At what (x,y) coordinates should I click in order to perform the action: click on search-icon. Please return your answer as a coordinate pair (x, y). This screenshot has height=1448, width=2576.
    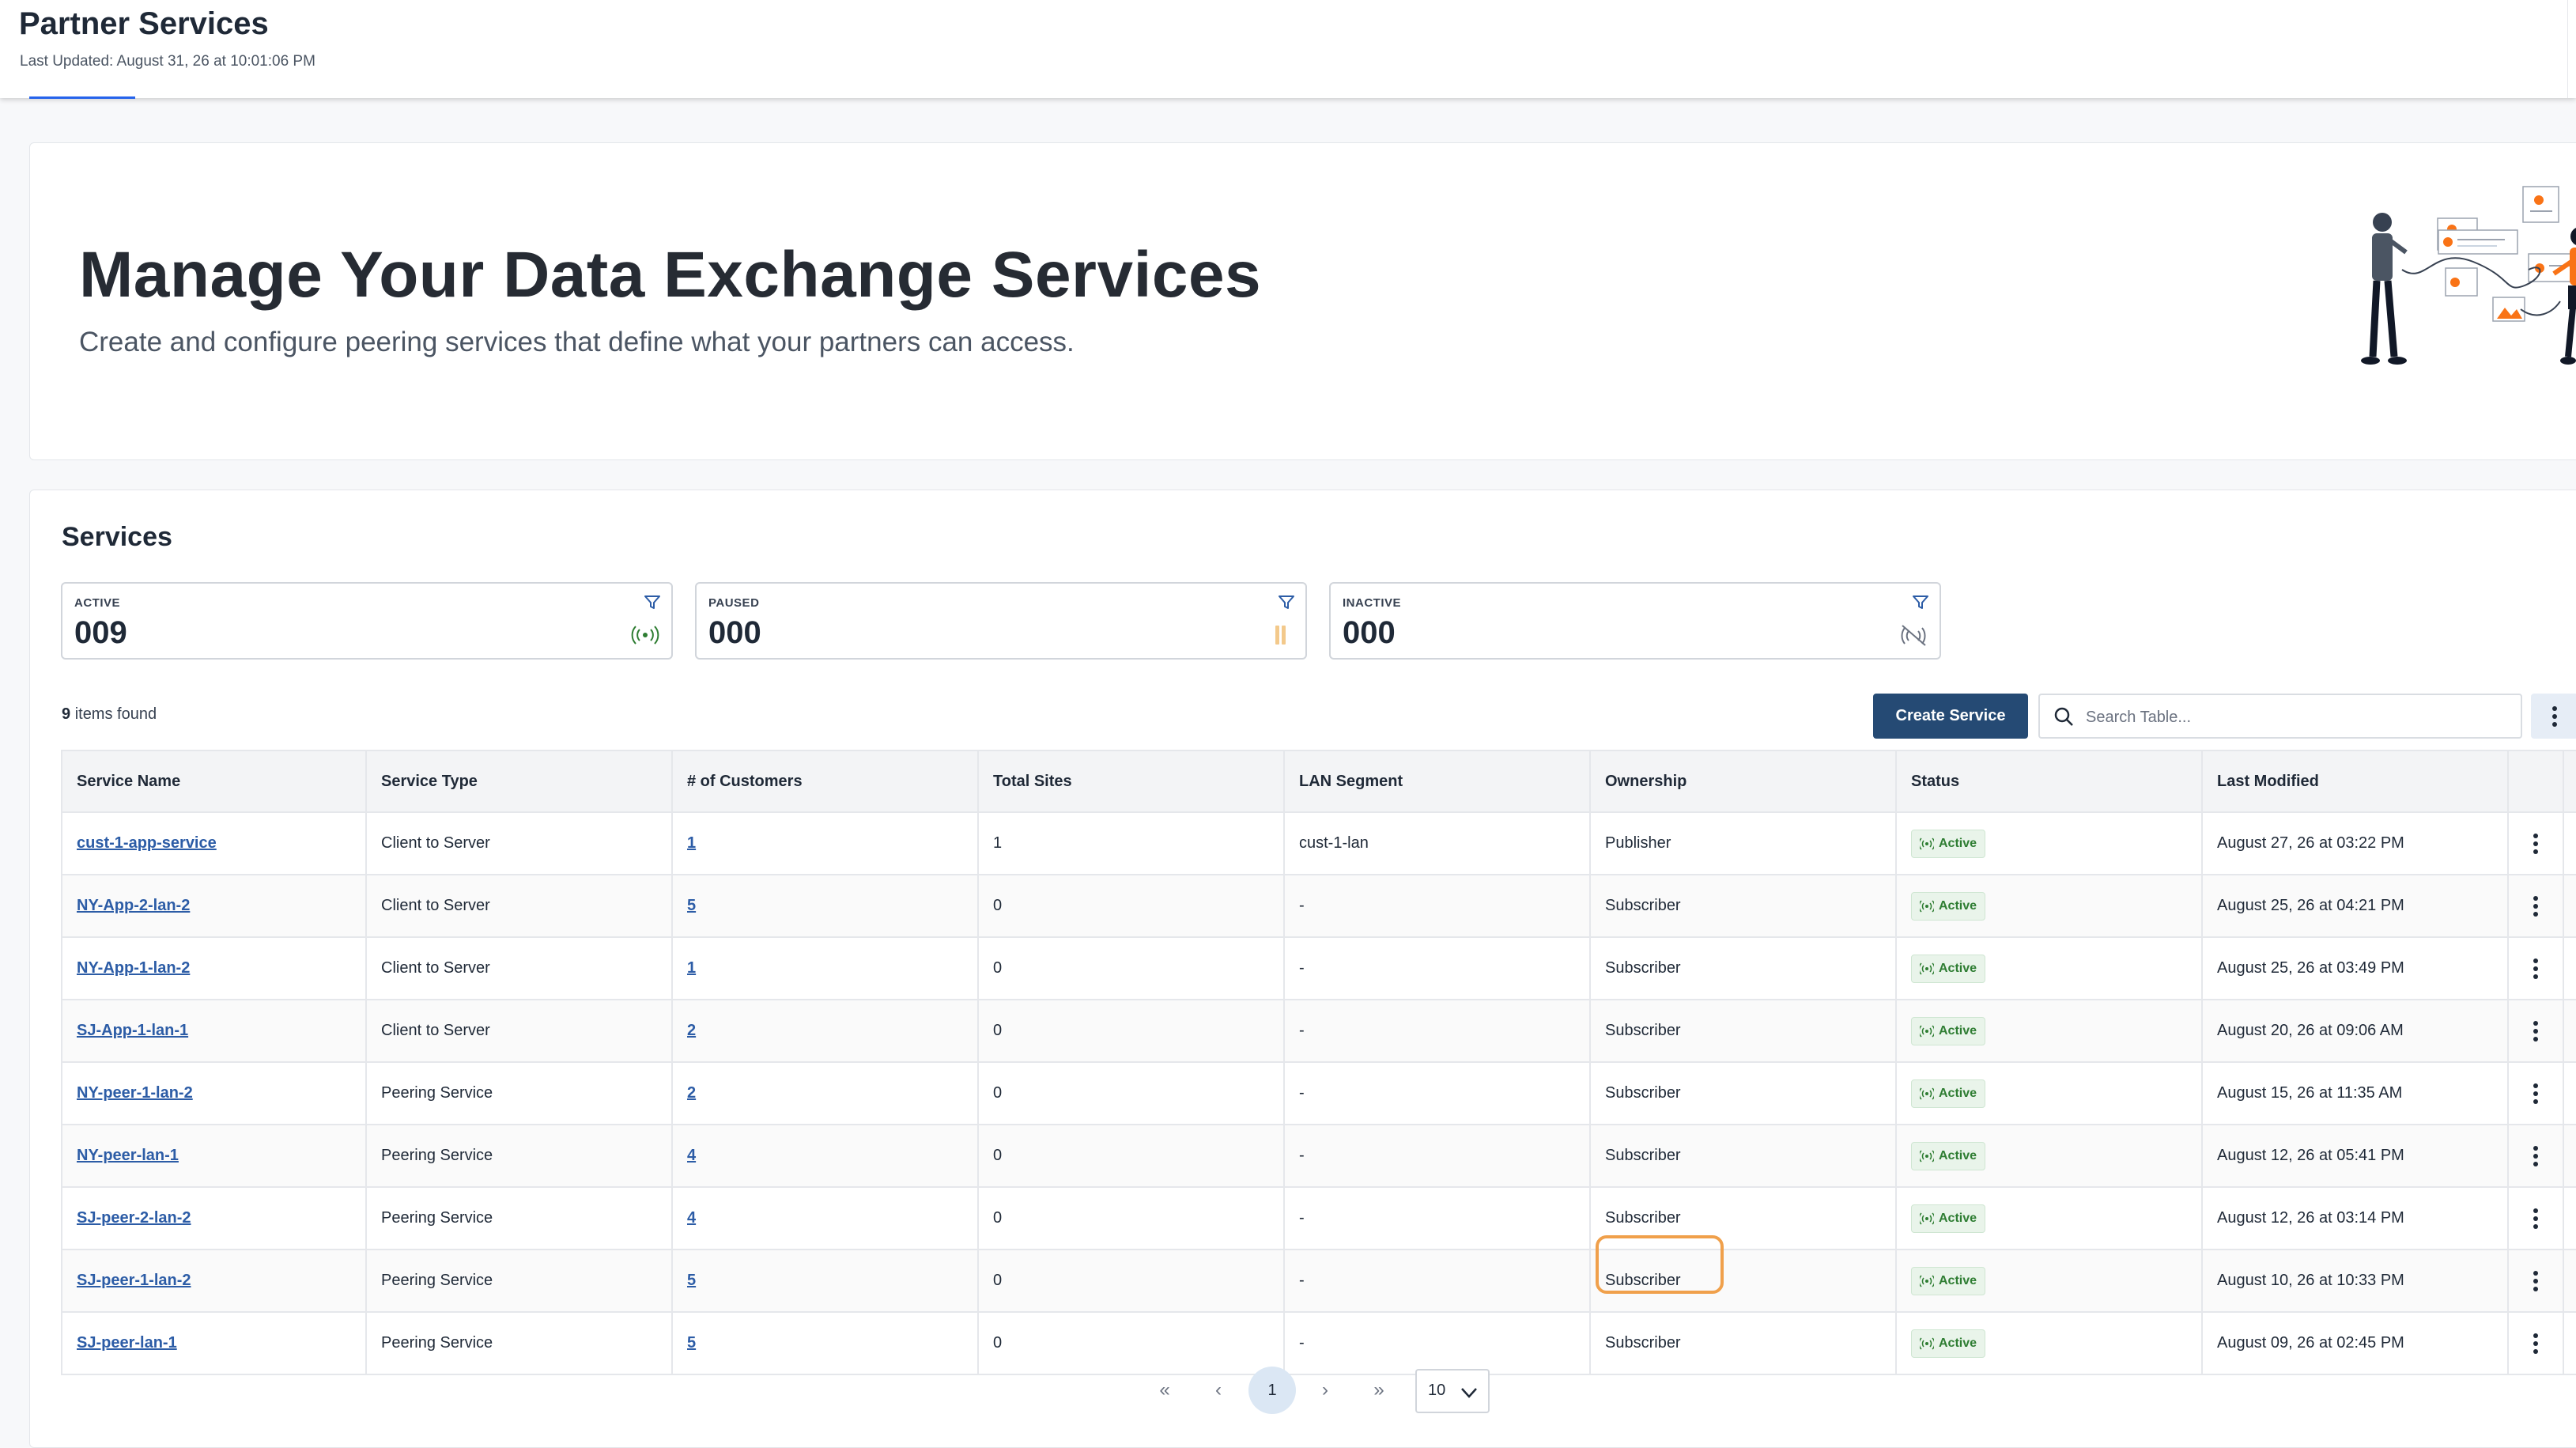
    Looking at the image, I should click on (2063, 717).